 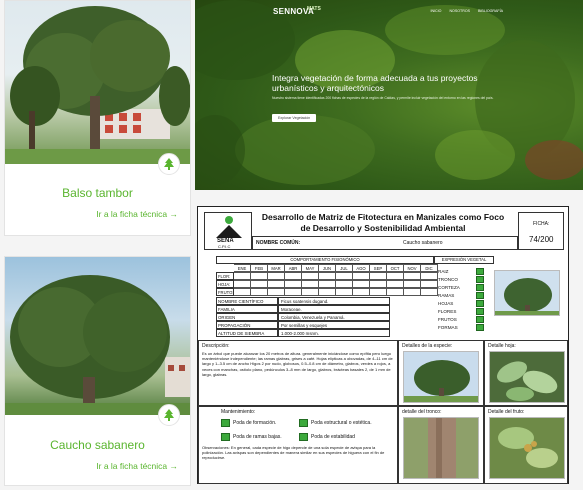 I want to click on month-nov: NOV, so click(x=412, y=268).